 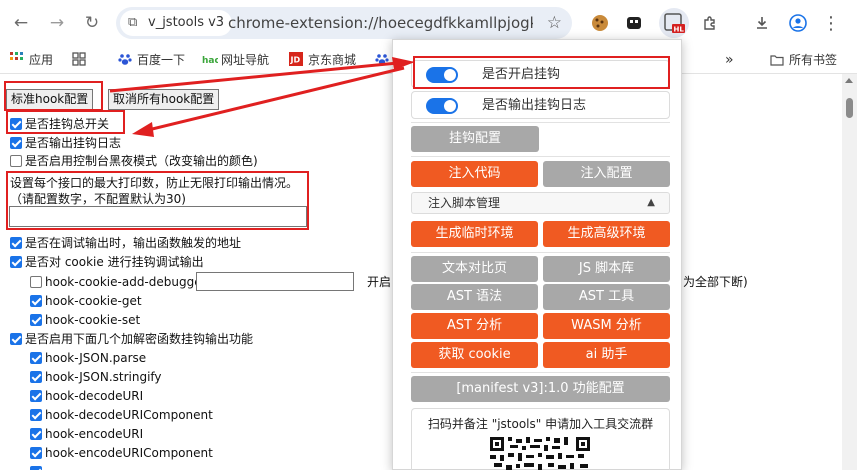 What do you see at coordinates (79, 60) in the screenshot?
I see `grid-icon` at bounding box center [79, 60].